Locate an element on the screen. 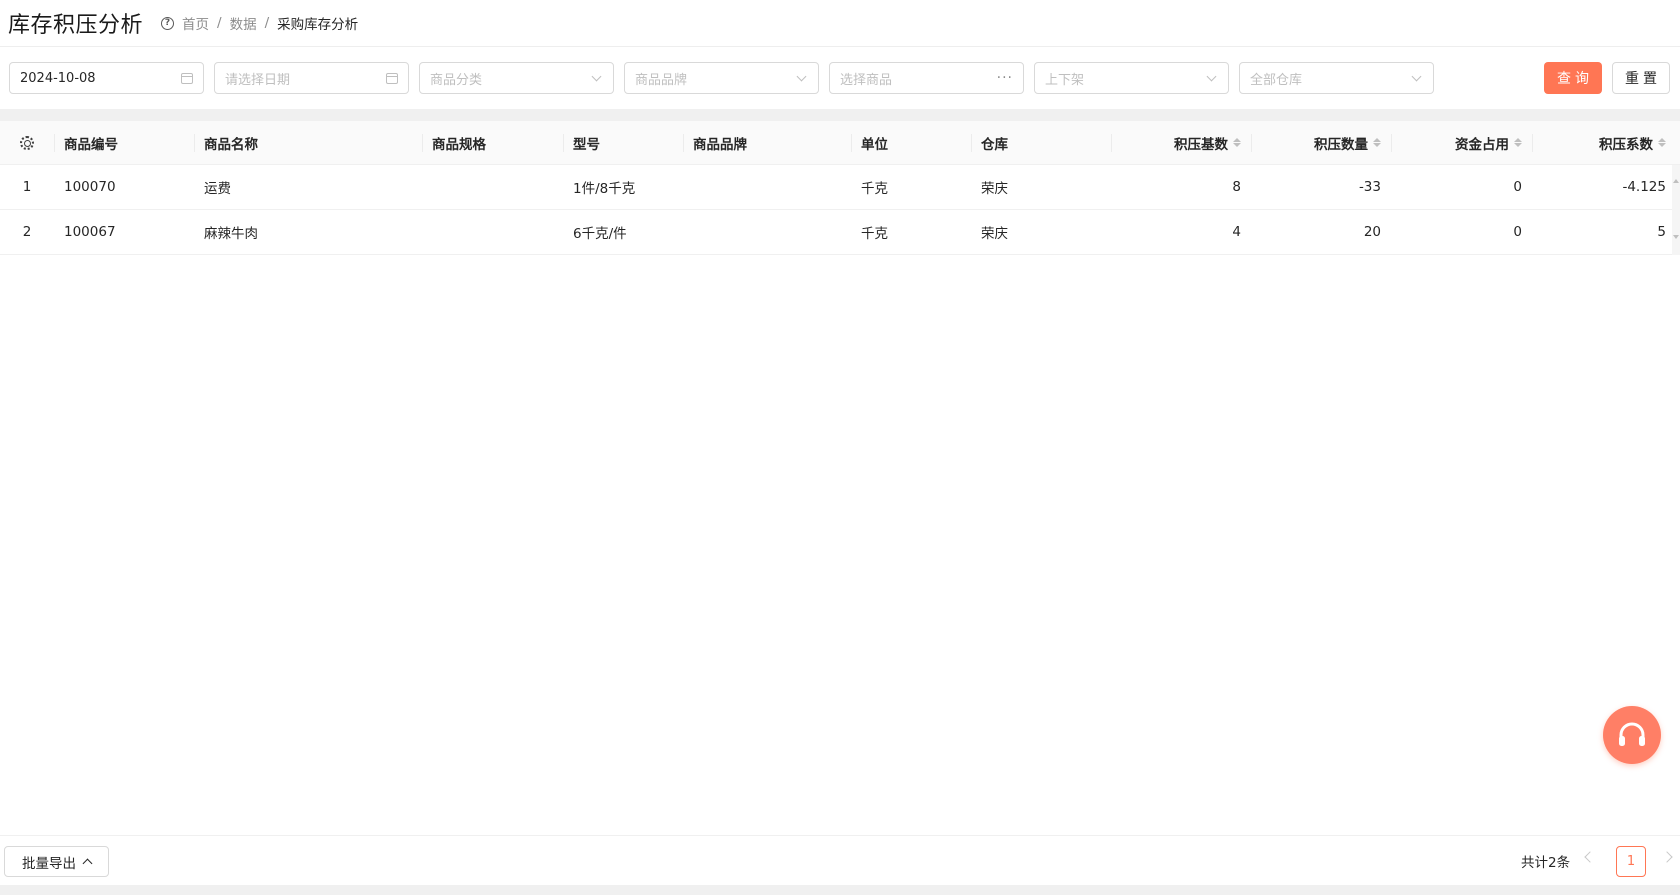 This screenshot has width=1680, height=895. column-header: 商品品牌 is located at coordinates (767, 142).